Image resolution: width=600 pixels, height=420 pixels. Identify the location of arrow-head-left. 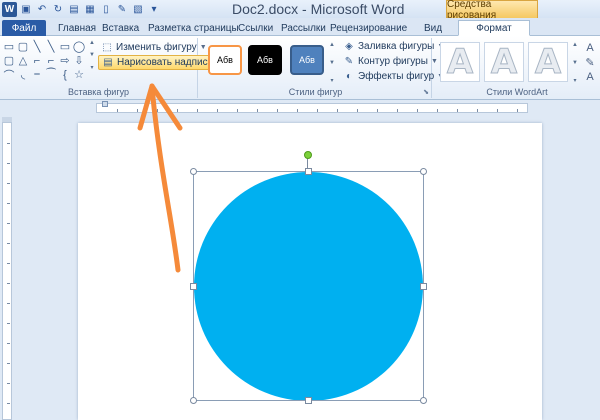
(146, 107).